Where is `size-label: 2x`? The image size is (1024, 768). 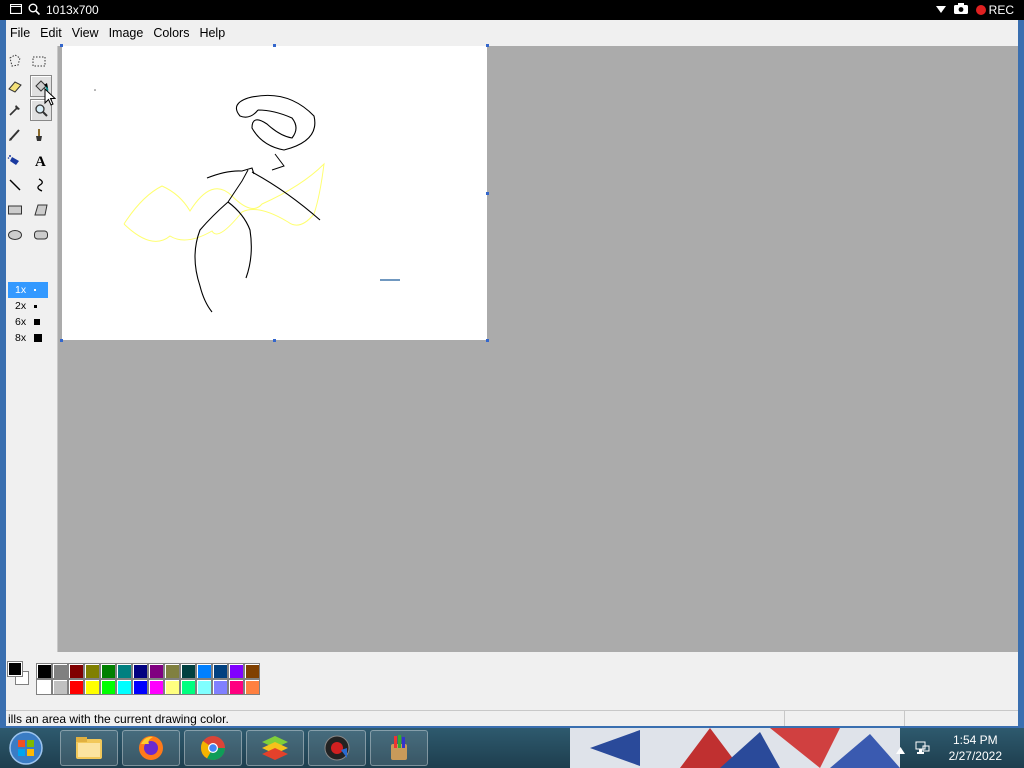 size-label: 2x is located at coordinates (21, 306).